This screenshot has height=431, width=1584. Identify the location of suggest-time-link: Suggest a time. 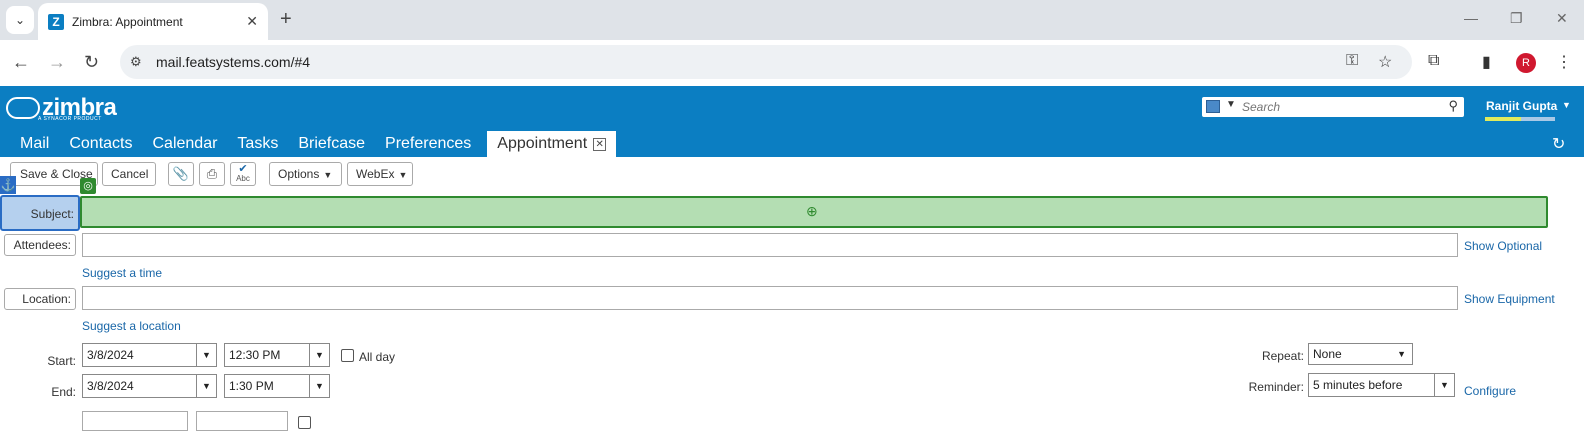
(122, 273).